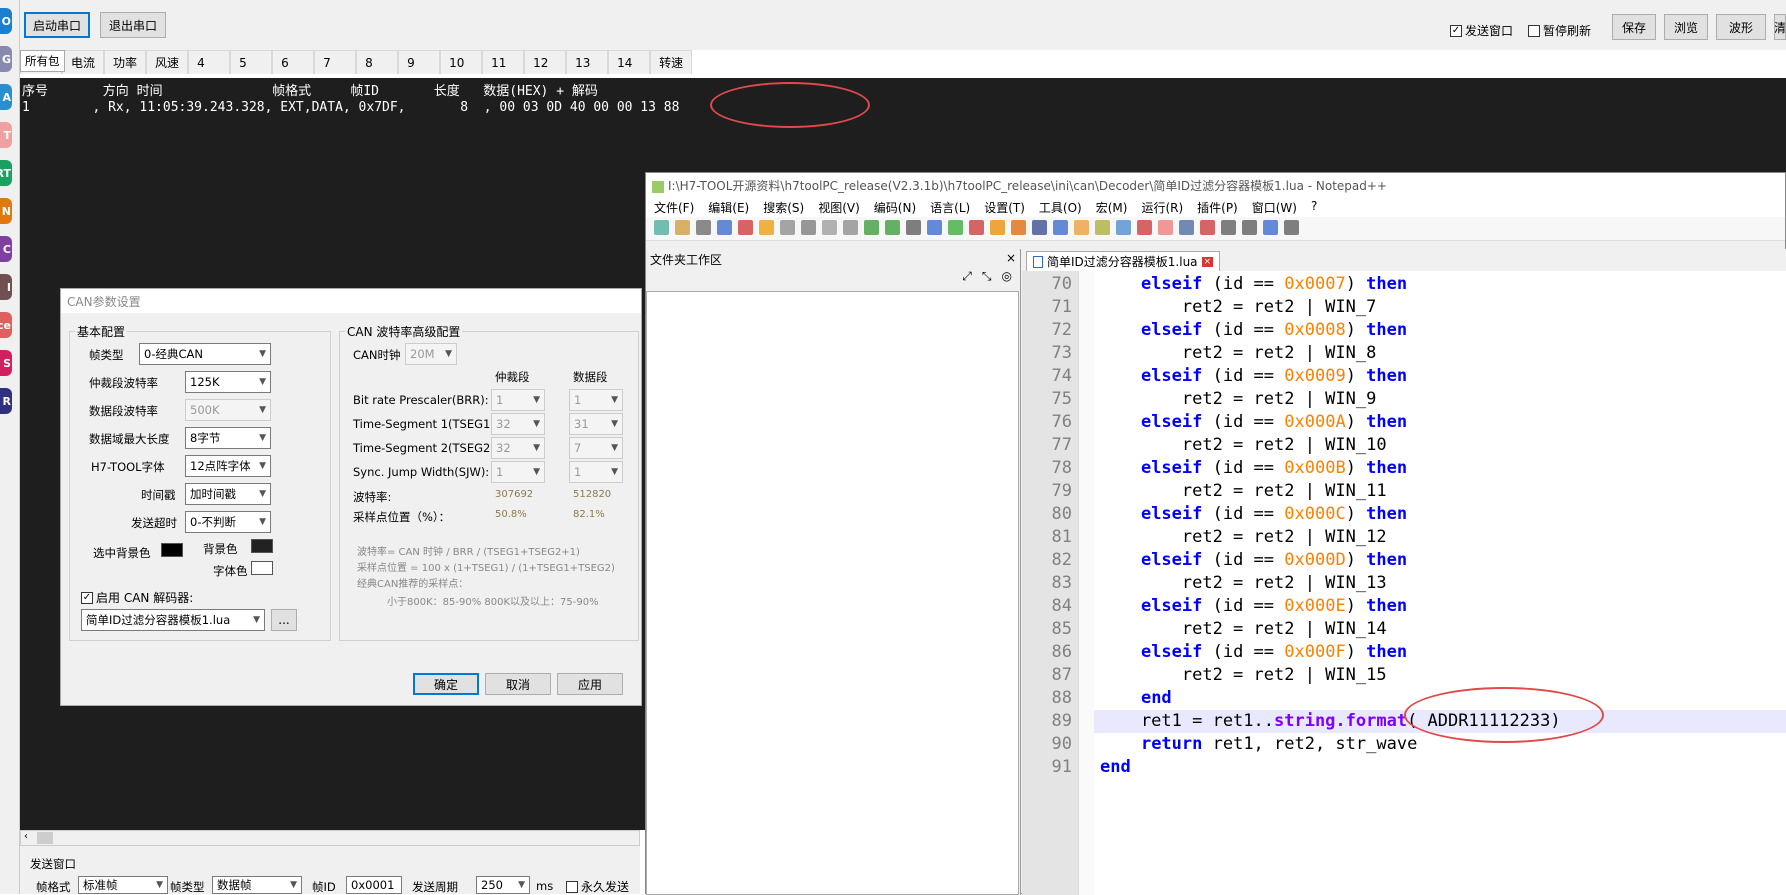 The width and height of the screenshot is (1786, 895). Describe the element at coordinates (503, 62) in the screenshot. I see `tab-channel: 11` at that location.